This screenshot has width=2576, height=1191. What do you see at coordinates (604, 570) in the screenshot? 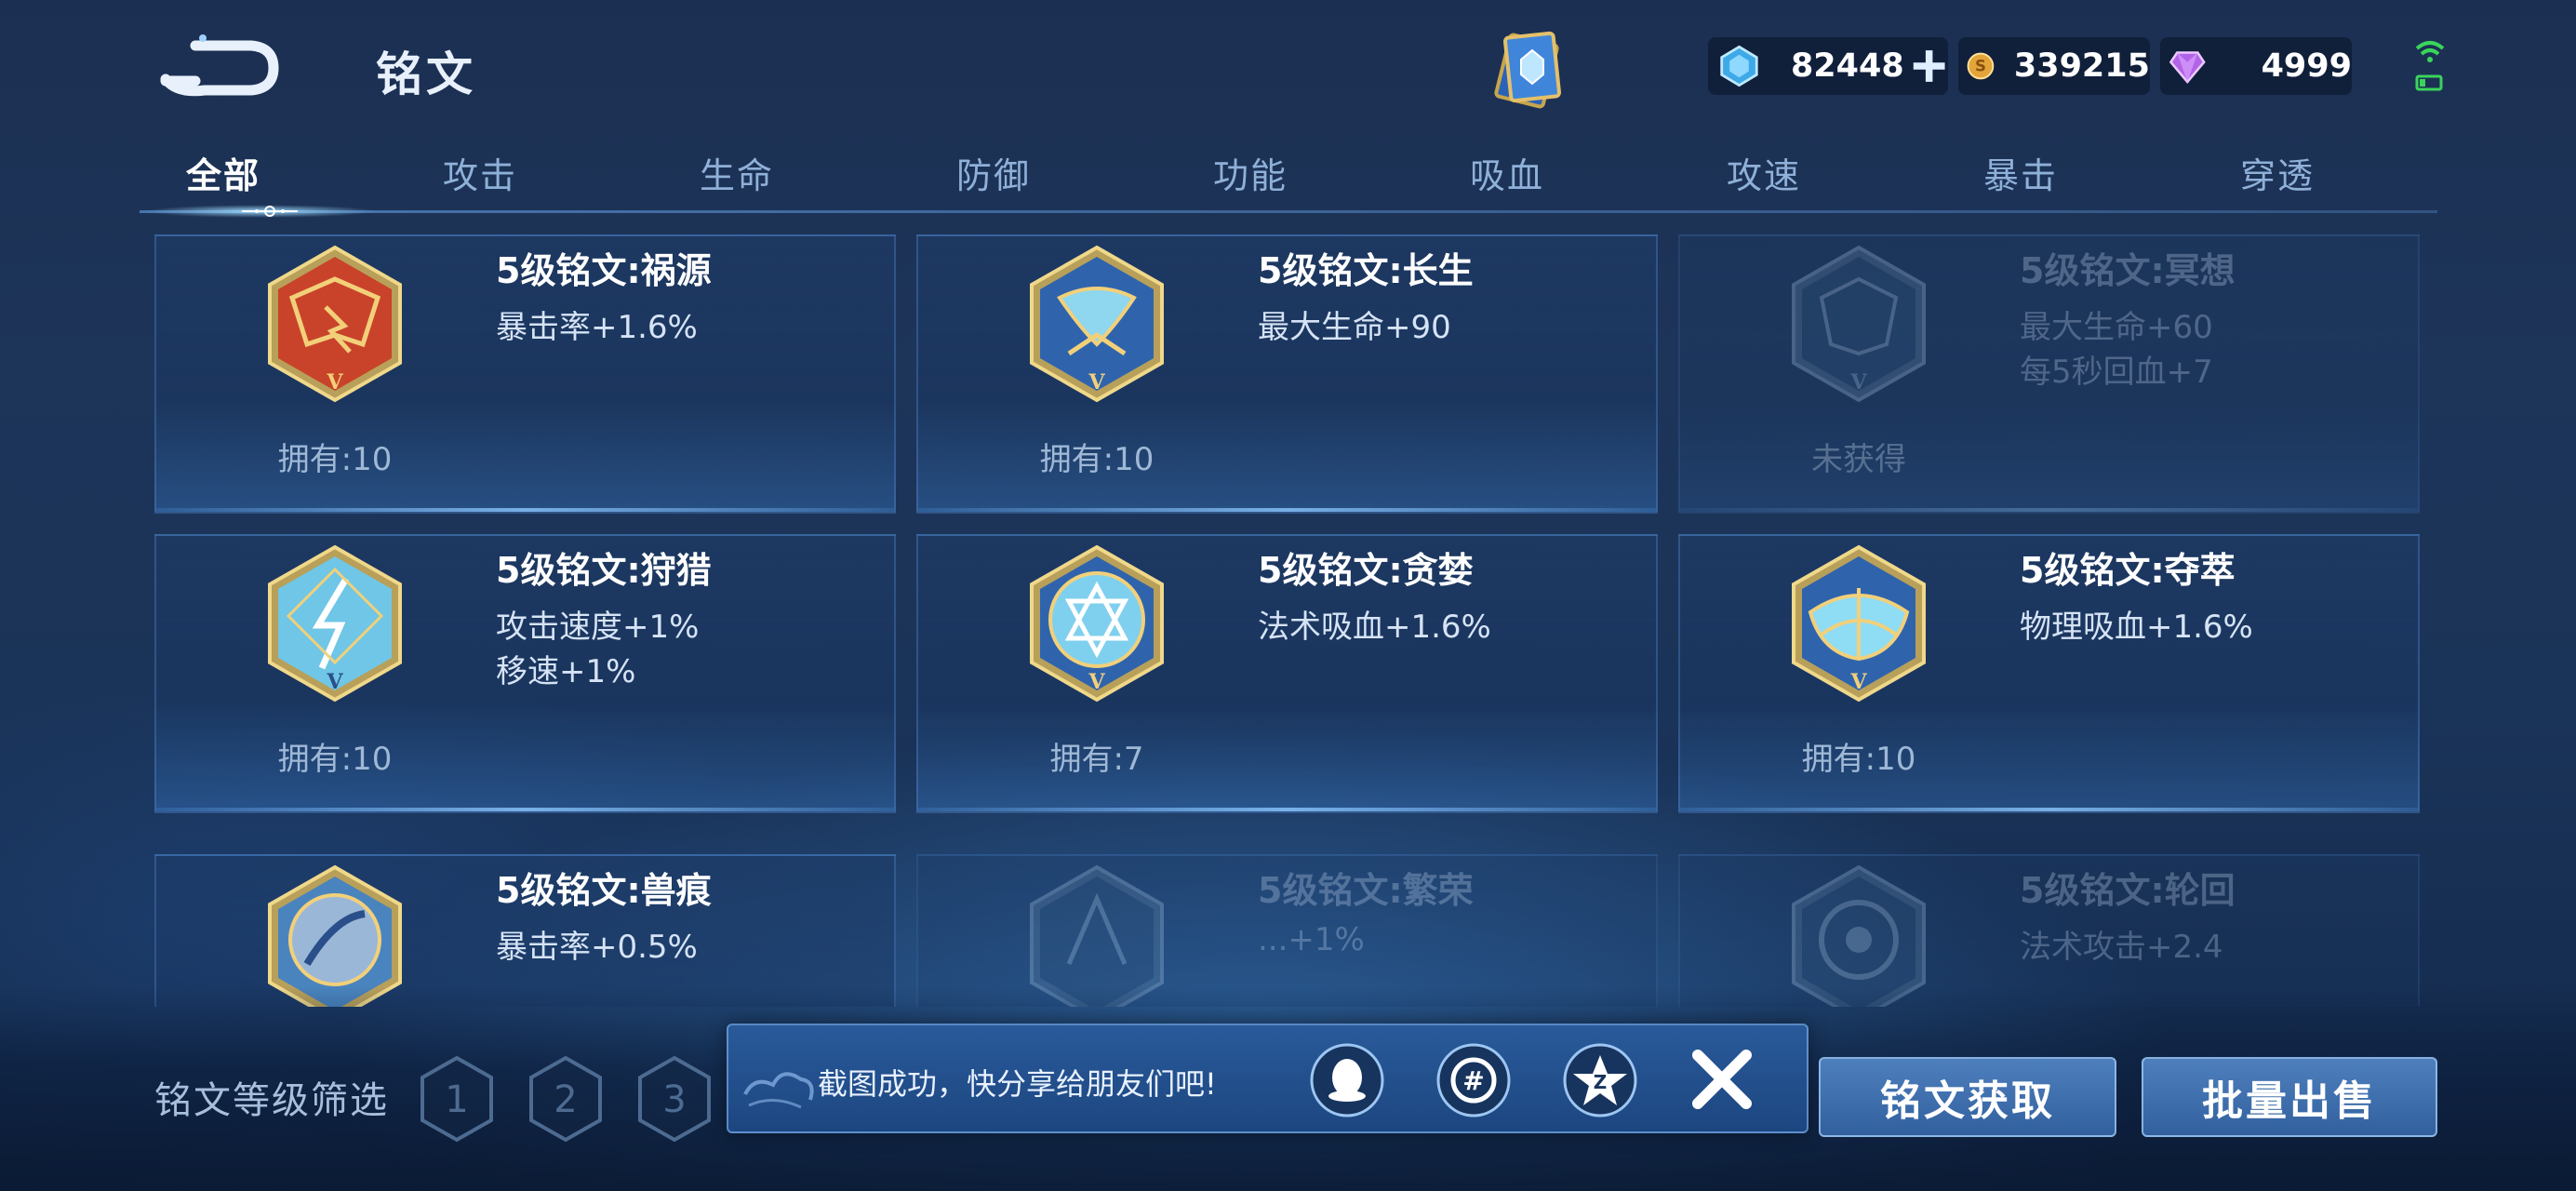
I see `rune-name: 5级铭文:狩猎` at bounding box center [604, 570].